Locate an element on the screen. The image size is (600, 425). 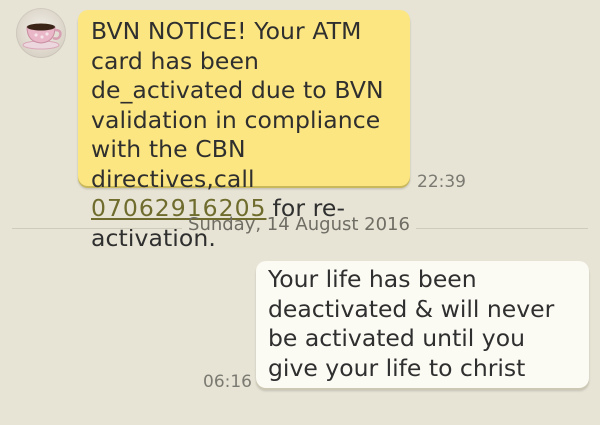
sent-message-time: 06:16 is located at coordinates (227, 382).